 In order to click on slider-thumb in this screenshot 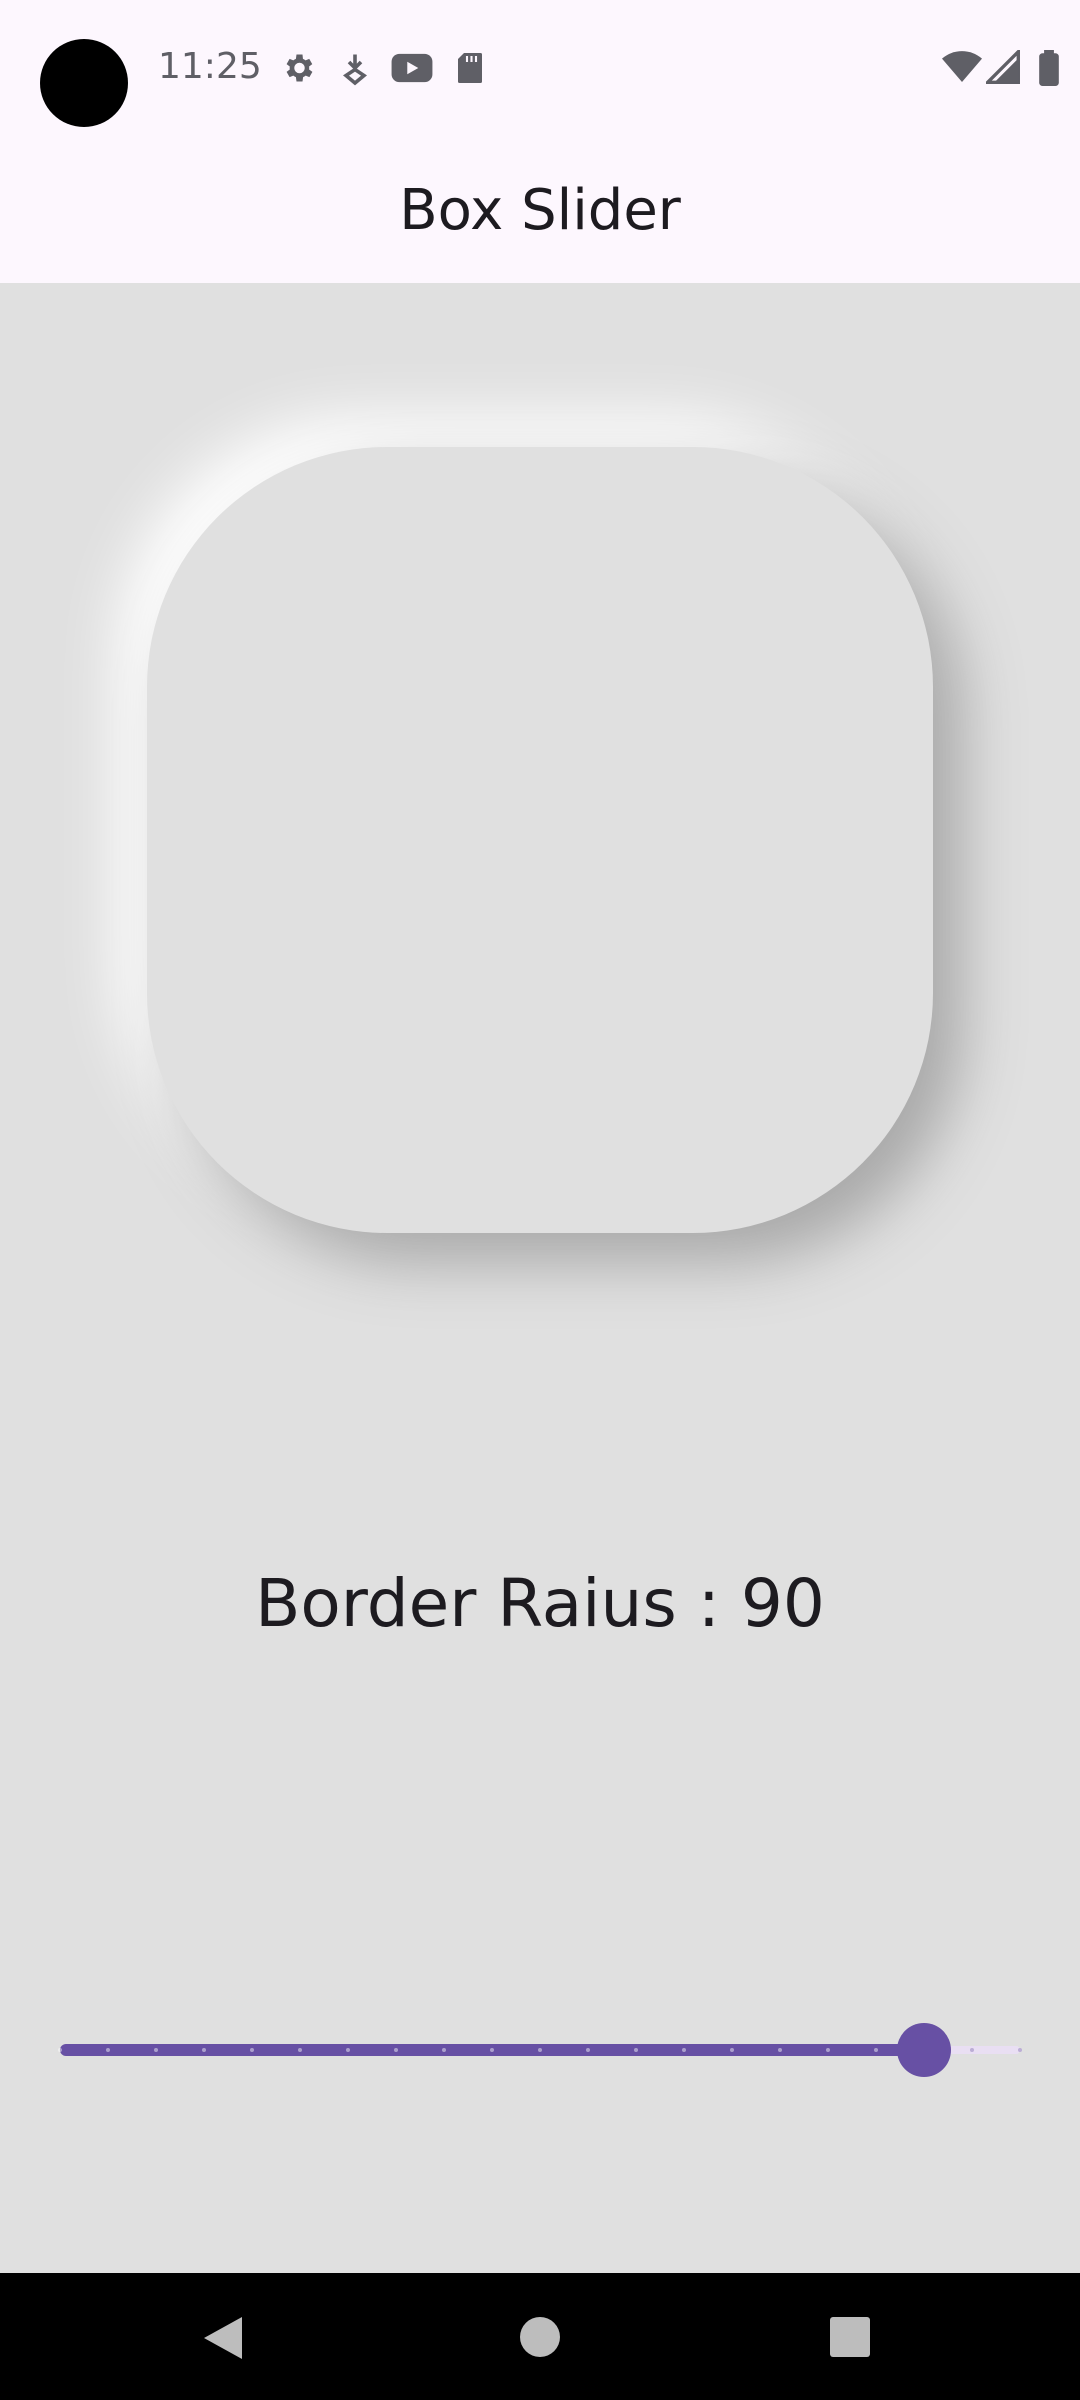, I will do `click(924, 2050)`.